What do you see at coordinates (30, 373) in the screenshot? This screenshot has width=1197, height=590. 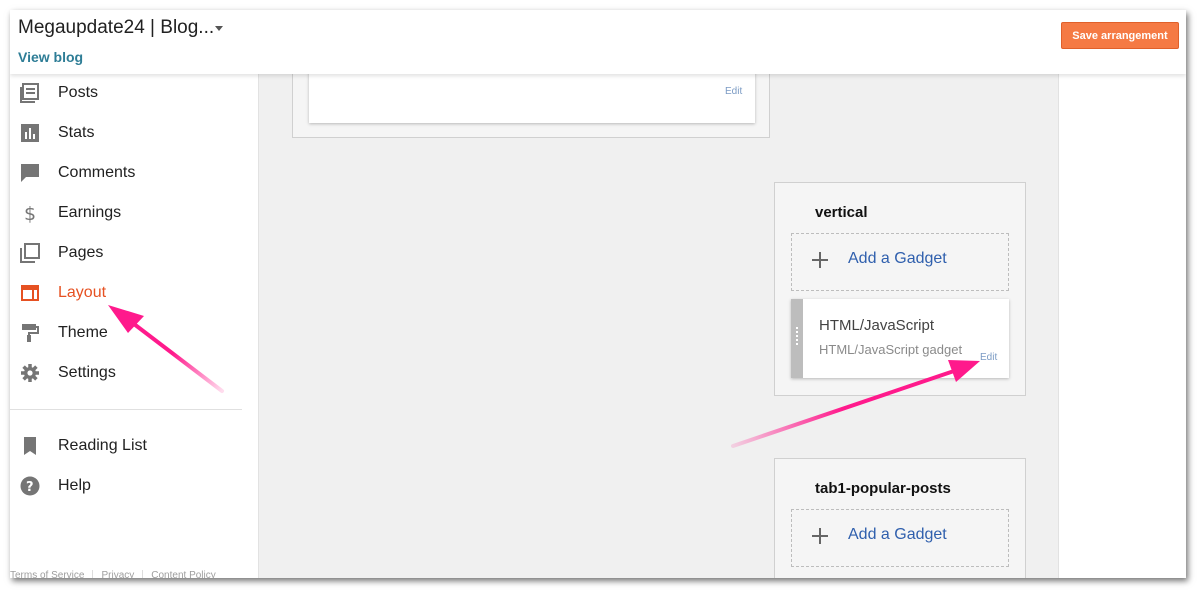 I see `gear-icon` at bounding box center [30, 373].